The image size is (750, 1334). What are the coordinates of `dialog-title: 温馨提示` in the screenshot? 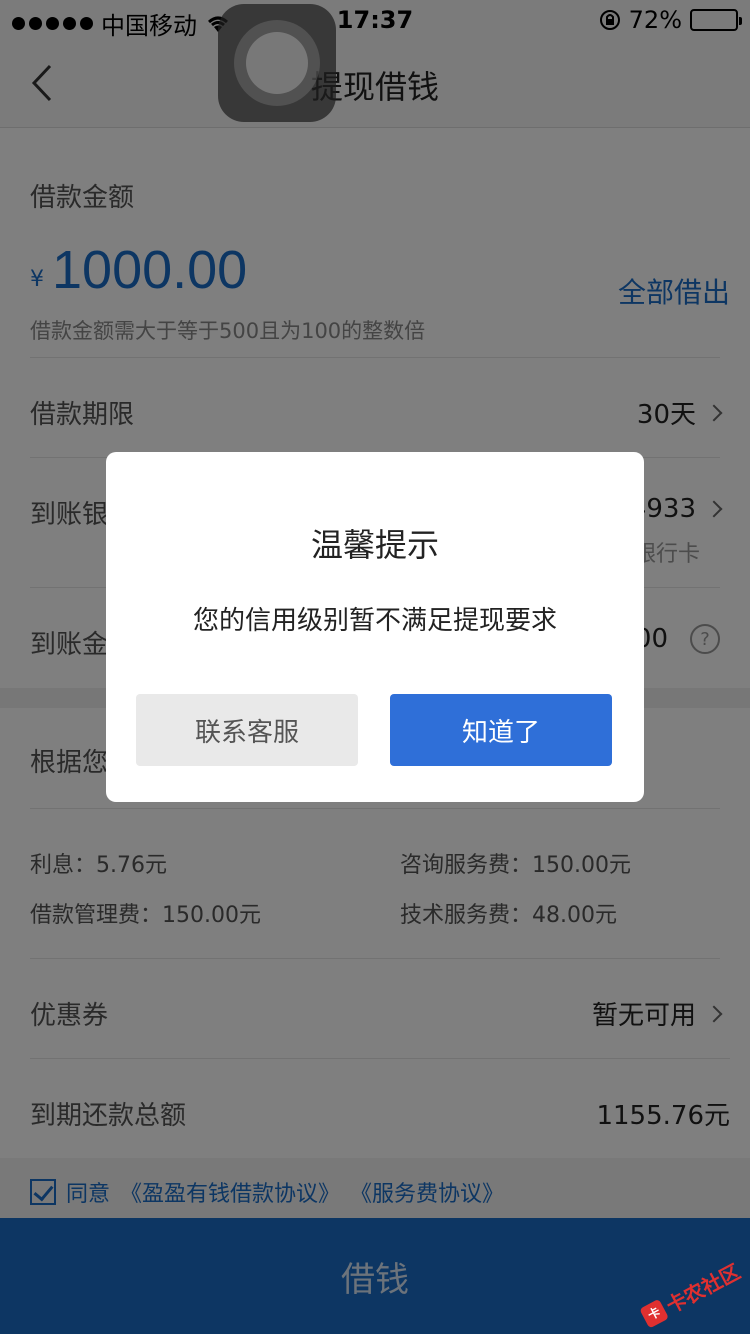 It's located at (374, 545).